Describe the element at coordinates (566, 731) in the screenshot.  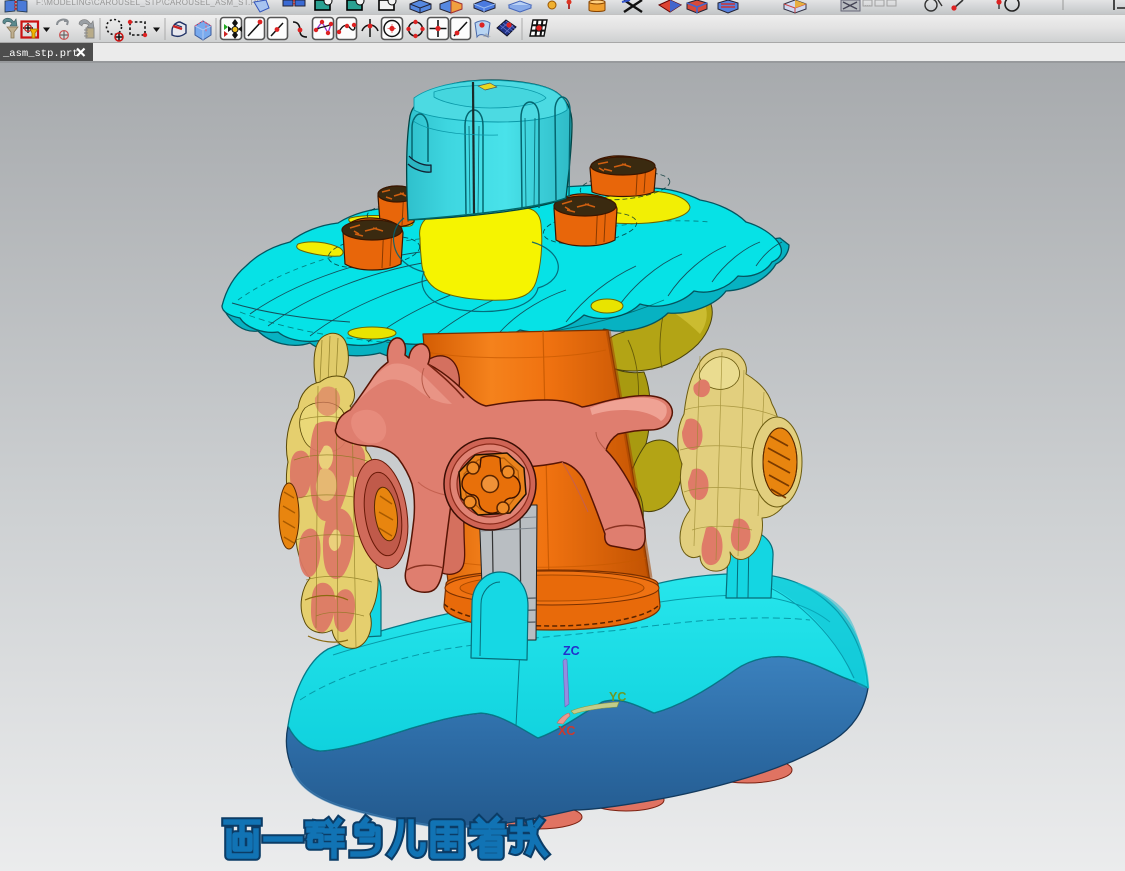
I see `svg-text: XC` at that location.